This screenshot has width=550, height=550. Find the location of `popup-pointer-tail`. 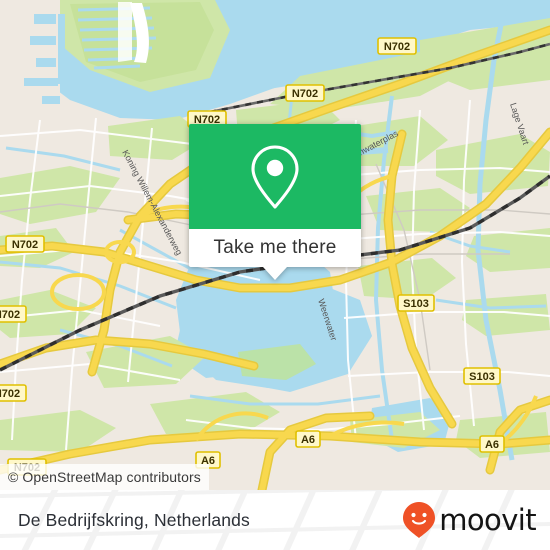

popup-pointer-tail is located at coordinates (275, 273).